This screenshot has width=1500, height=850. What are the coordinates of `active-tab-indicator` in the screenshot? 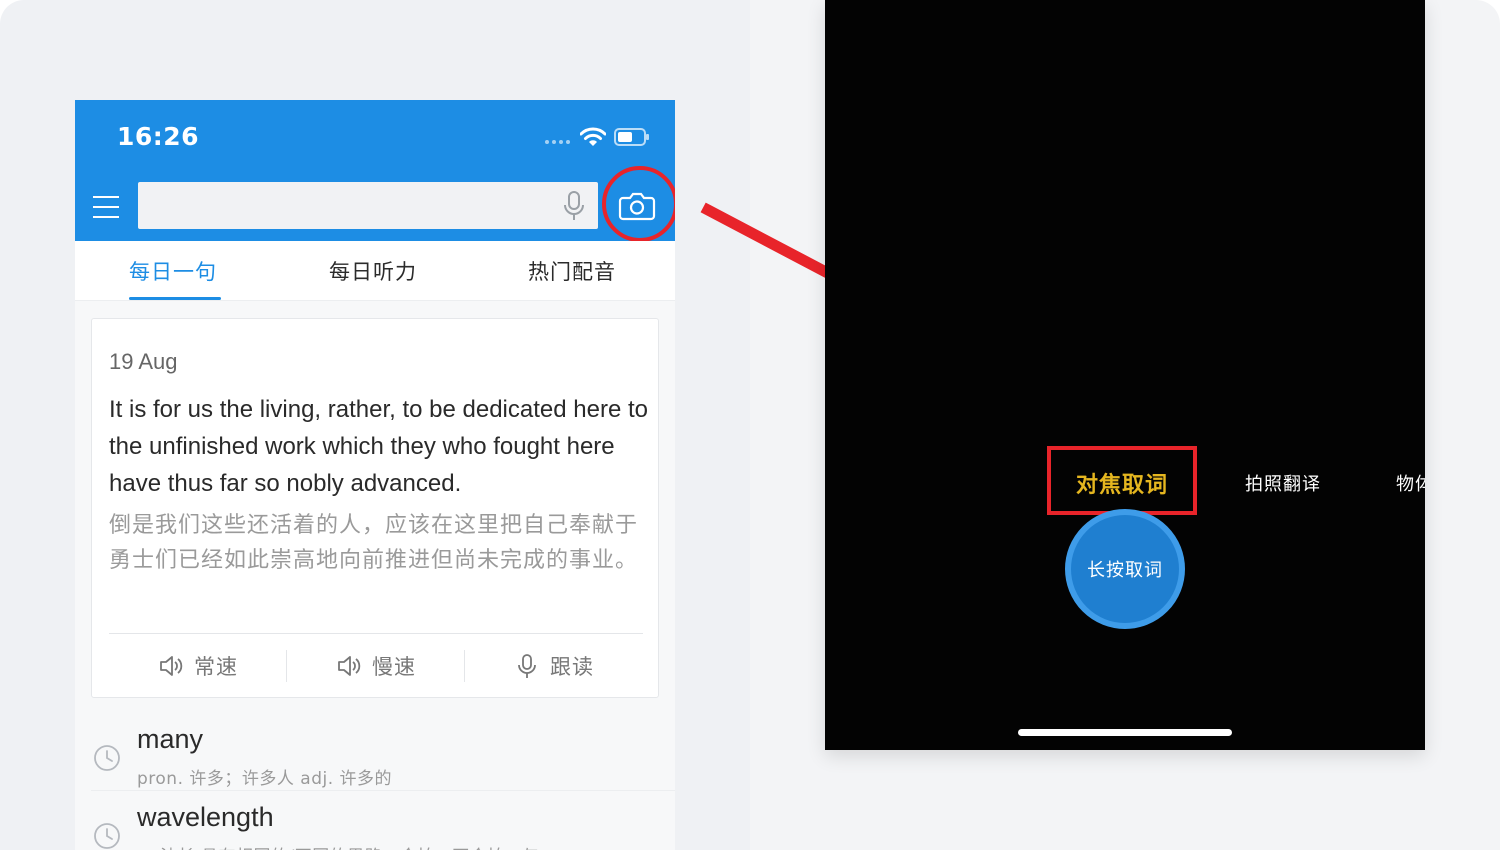 It's located at (175, 298).